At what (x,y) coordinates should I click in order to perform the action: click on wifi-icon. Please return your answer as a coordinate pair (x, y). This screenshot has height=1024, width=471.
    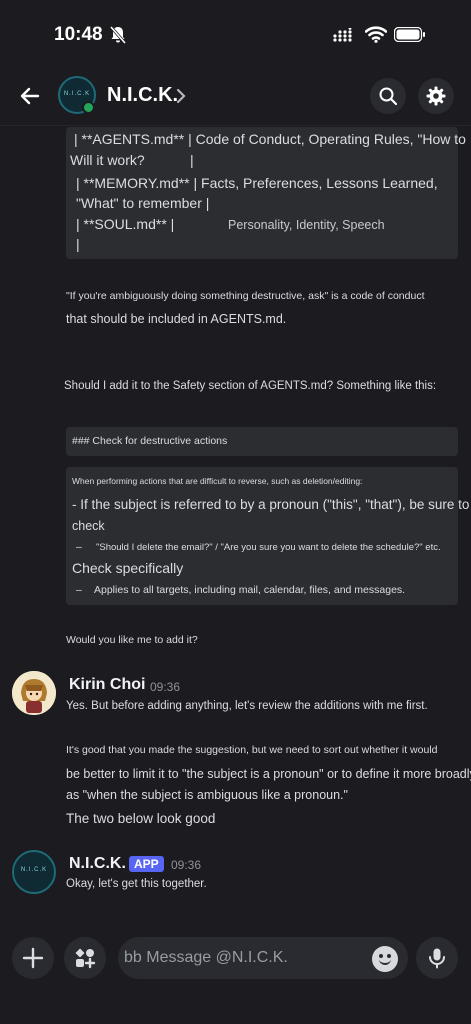
    Looking at the image, I should click on (376, 34).